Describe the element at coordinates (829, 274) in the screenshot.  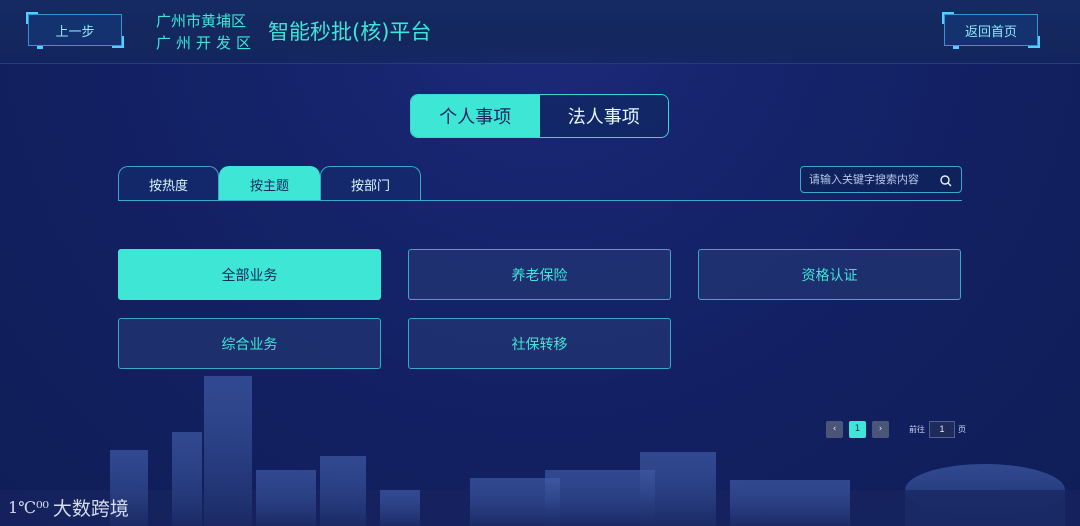
I see `category-card-qualification: 资格认证` at that location.